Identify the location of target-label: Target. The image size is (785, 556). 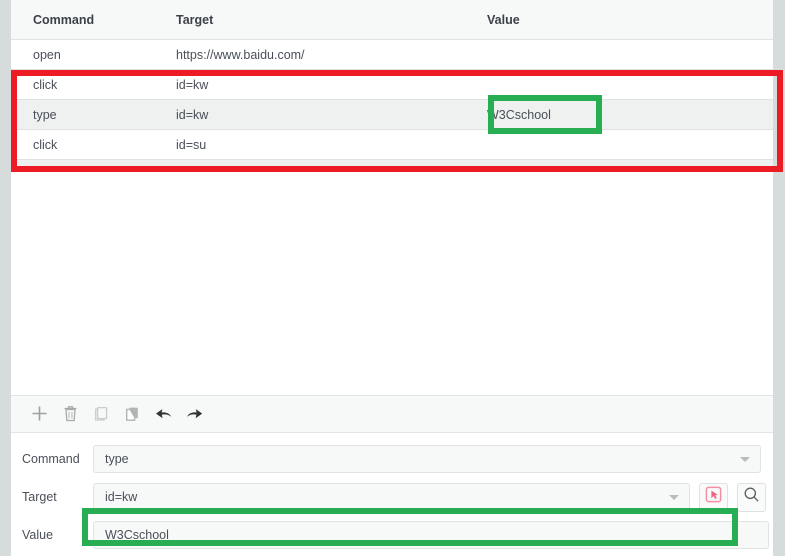
(39, 497).